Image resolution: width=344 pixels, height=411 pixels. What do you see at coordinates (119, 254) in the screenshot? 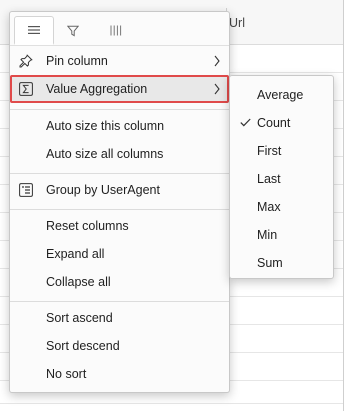
I see `menu-item-expand-all: Expand all` at bounding box center [119, 254].